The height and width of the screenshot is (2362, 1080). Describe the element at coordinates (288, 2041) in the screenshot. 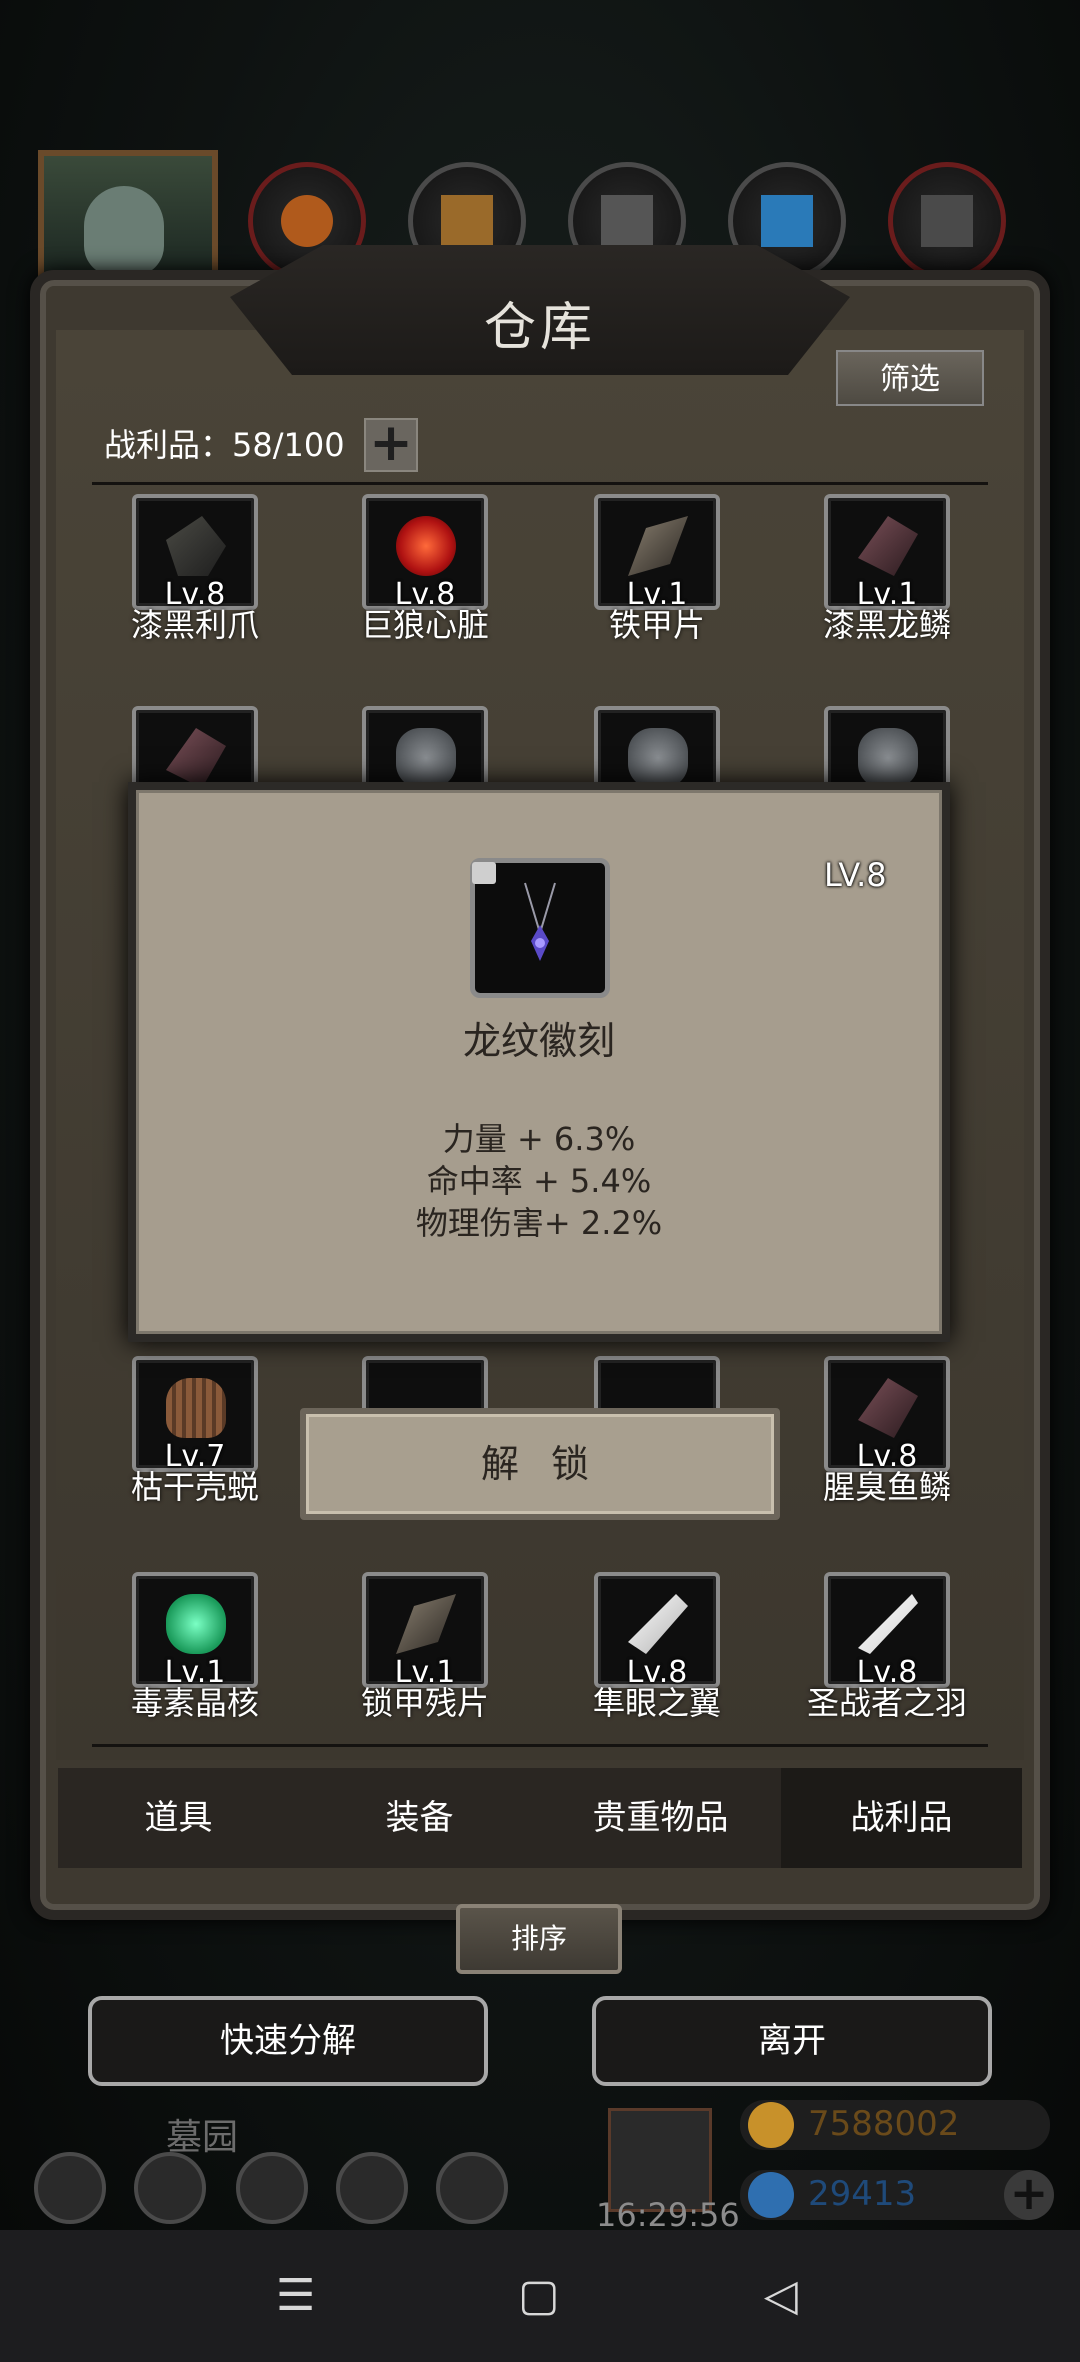

I see `quick-decompose-button: 快速分解` at that location.